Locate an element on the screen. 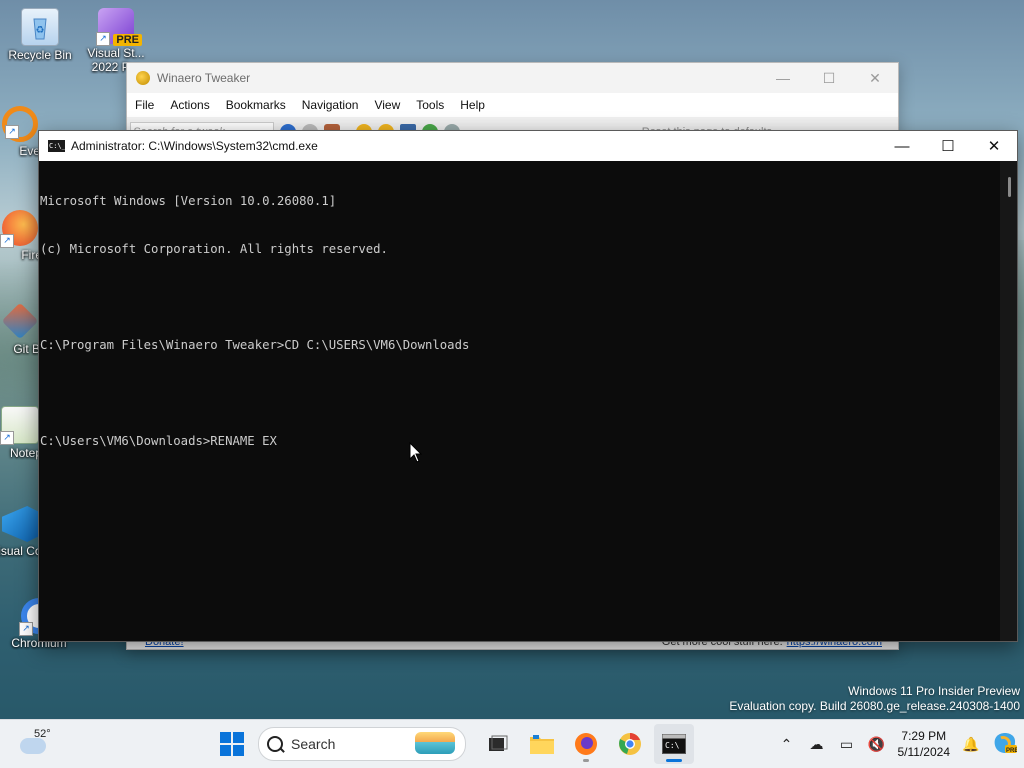  weather-temp: 52° is located at coordinates (42, 734).